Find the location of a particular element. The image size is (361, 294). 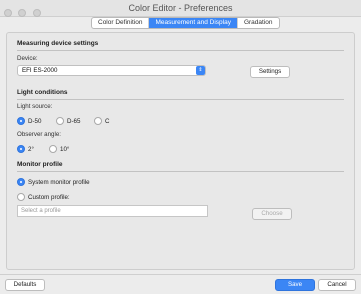

window-title: Color Editor - Preferences is located at coordinates (180, 8).